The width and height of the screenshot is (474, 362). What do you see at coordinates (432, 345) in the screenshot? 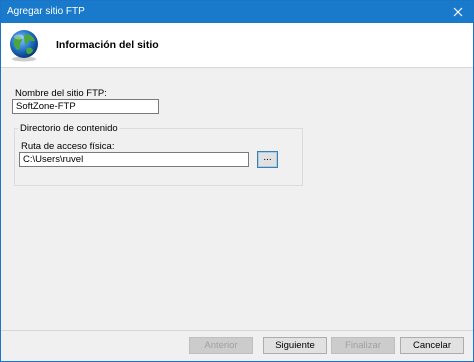
I see `cancel-button: Cancelar` at bounding box center [432, 345].